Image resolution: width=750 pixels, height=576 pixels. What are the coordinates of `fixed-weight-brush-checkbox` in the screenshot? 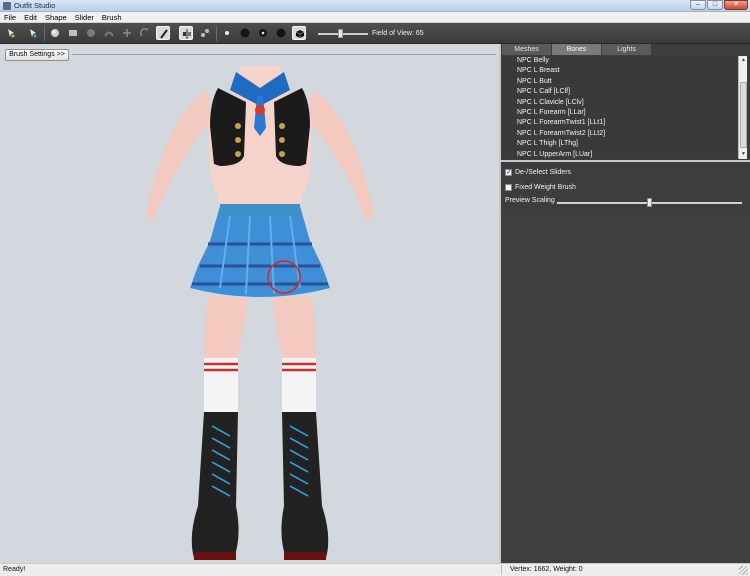 It's located at (508, 187).